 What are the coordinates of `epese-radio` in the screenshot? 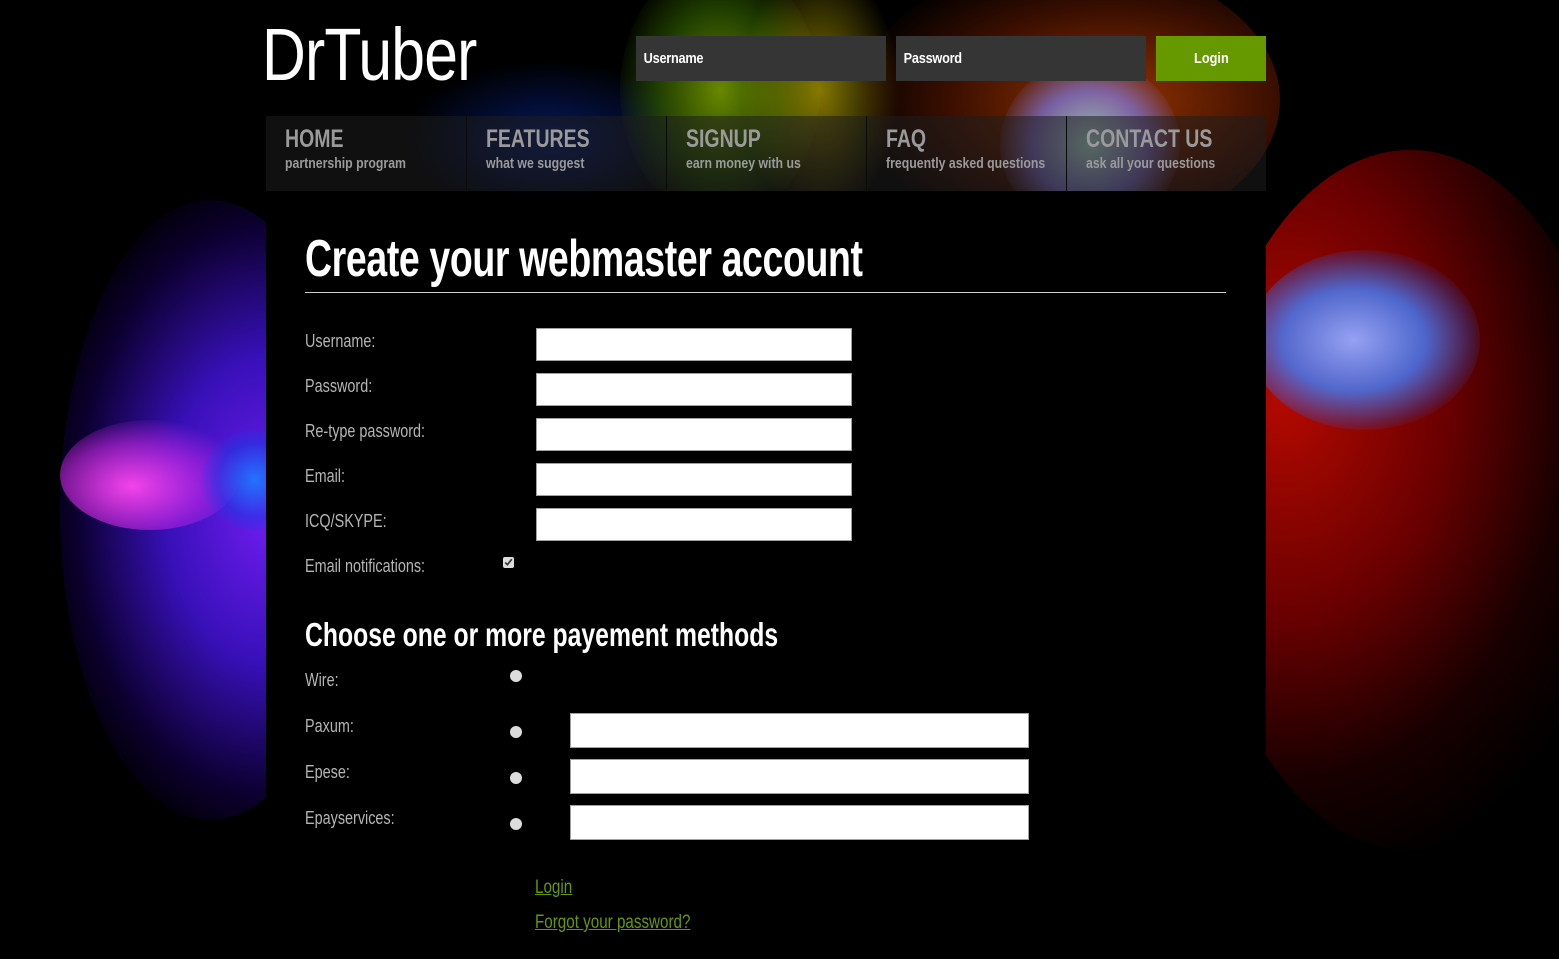 It's located at (516, 778).